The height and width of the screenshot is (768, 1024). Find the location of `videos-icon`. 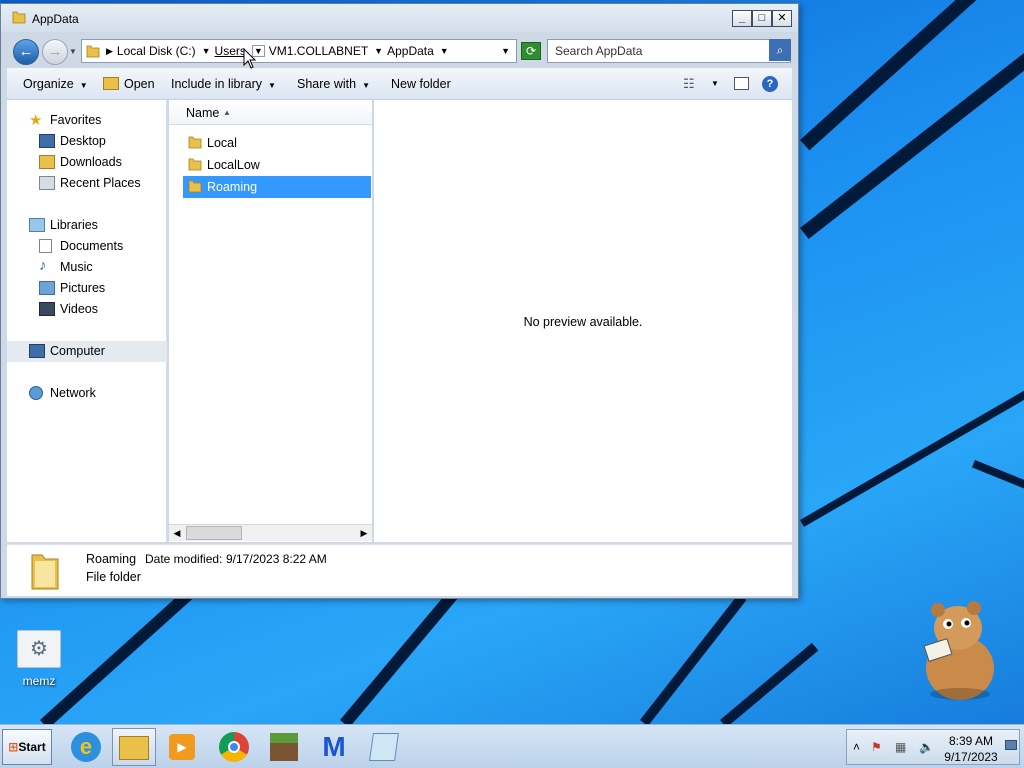

videos-icon is located at coordinates (47, 309).